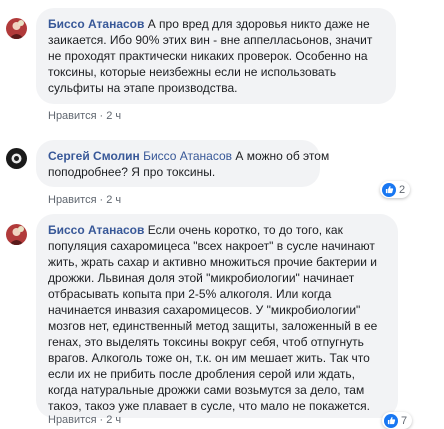 The image size is (444, 429). I want to click on reaction-count: 7, so click(404, 420).